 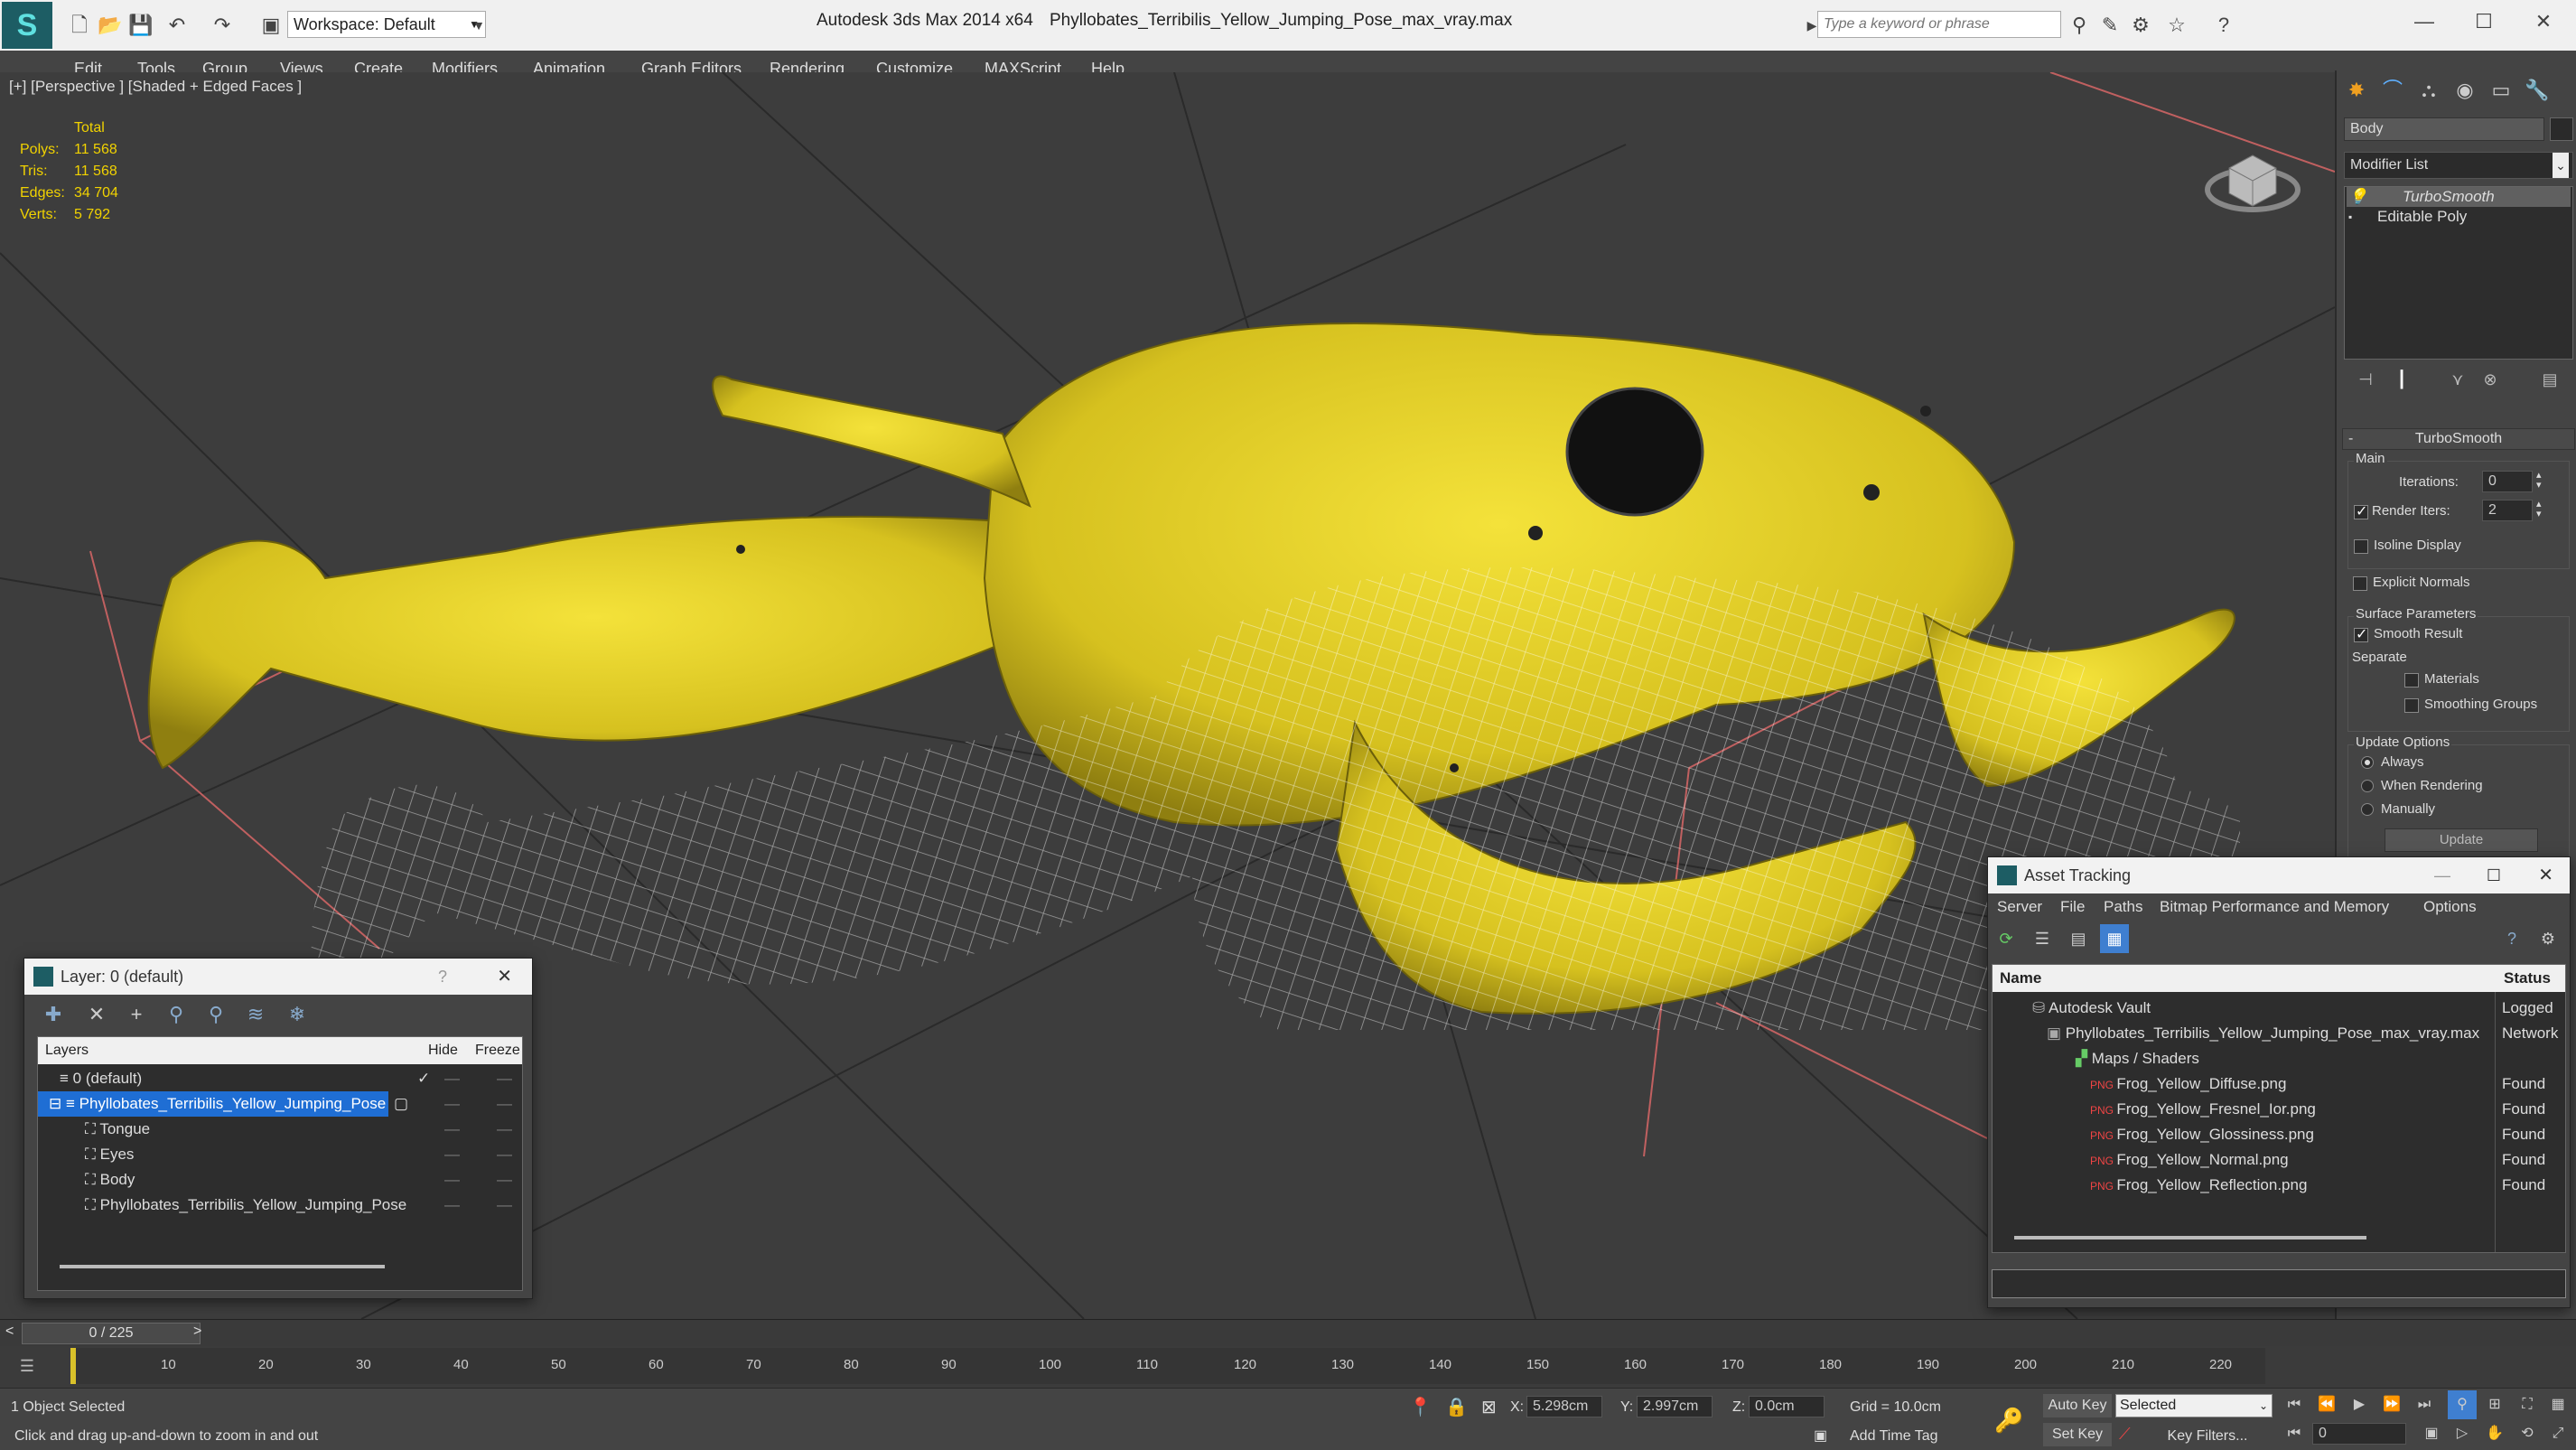 What do you see at coordinates (110, 25) in the screenshot?
I see `open-file-icon: 📂` at bounding box center [110, 25].